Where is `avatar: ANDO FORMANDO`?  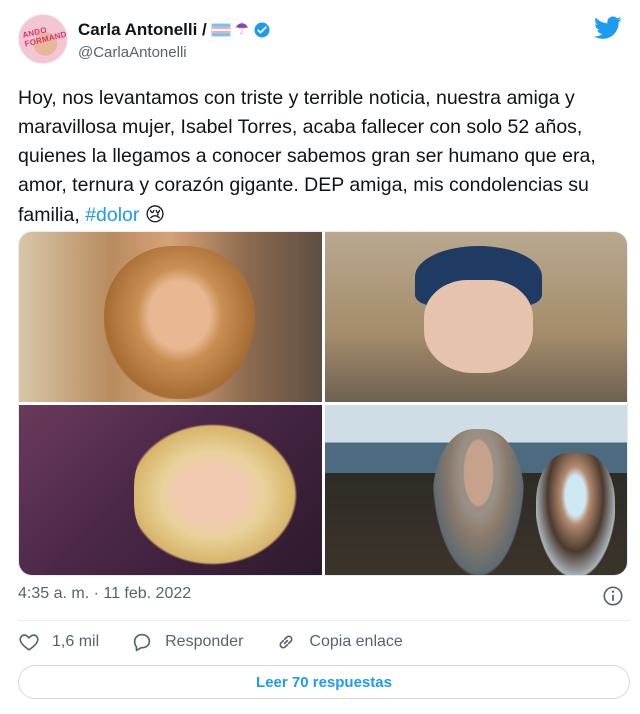 avatar: ANDO FORMANDO is located at coordinates (43, 39).